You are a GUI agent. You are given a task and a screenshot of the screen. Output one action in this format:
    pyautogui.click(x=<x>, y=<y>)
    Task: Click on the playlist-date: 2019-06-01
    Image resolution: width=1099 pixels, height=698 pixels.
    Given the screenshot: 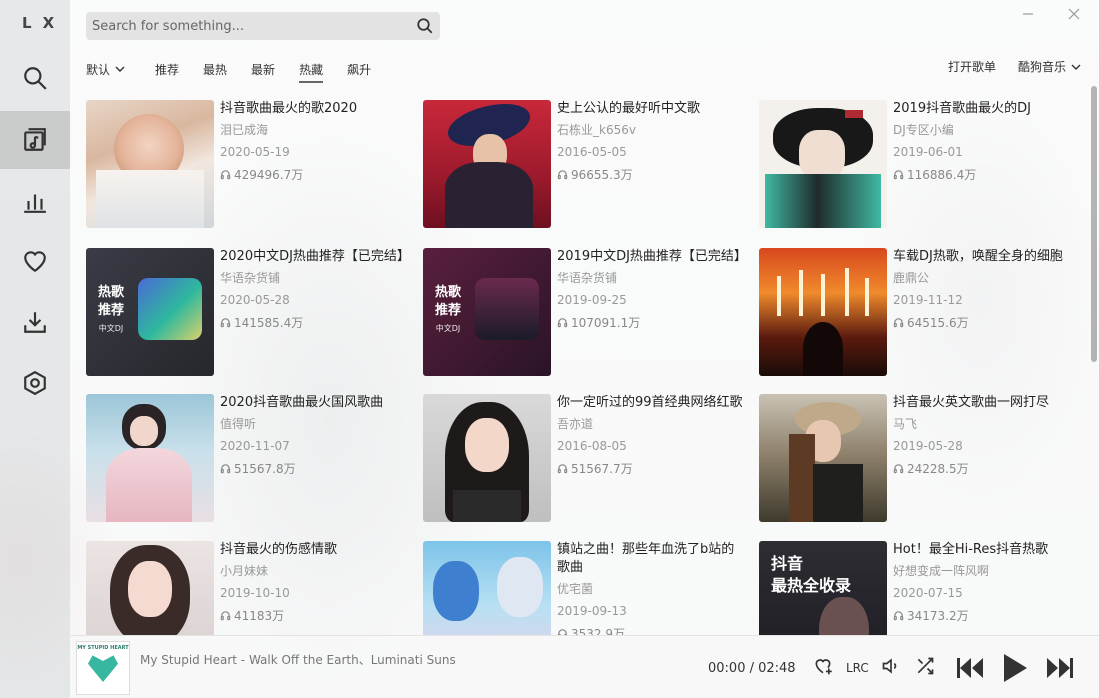 What is the action you would take?
    pyautogui.click(x=928, y=152)
    